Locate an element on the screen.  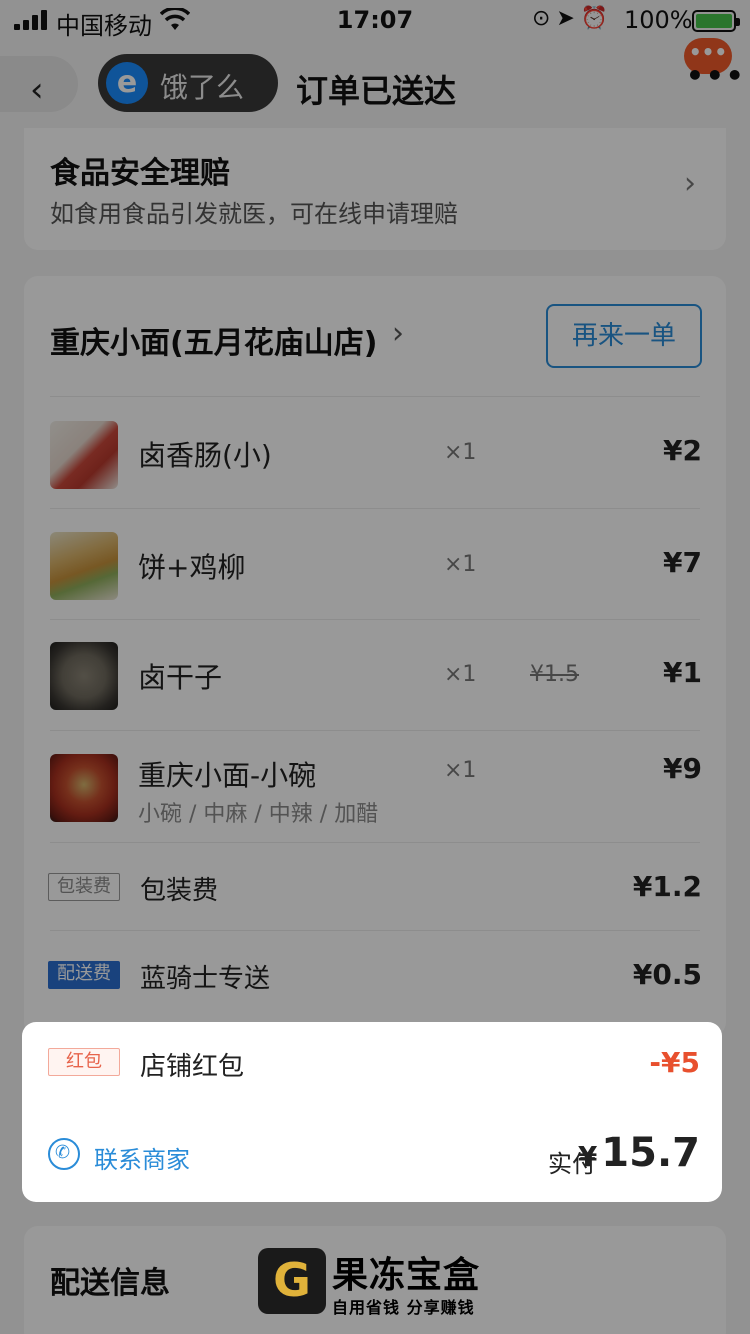
chevron-left-icon: ‹ is located at coordinates (37, 90).